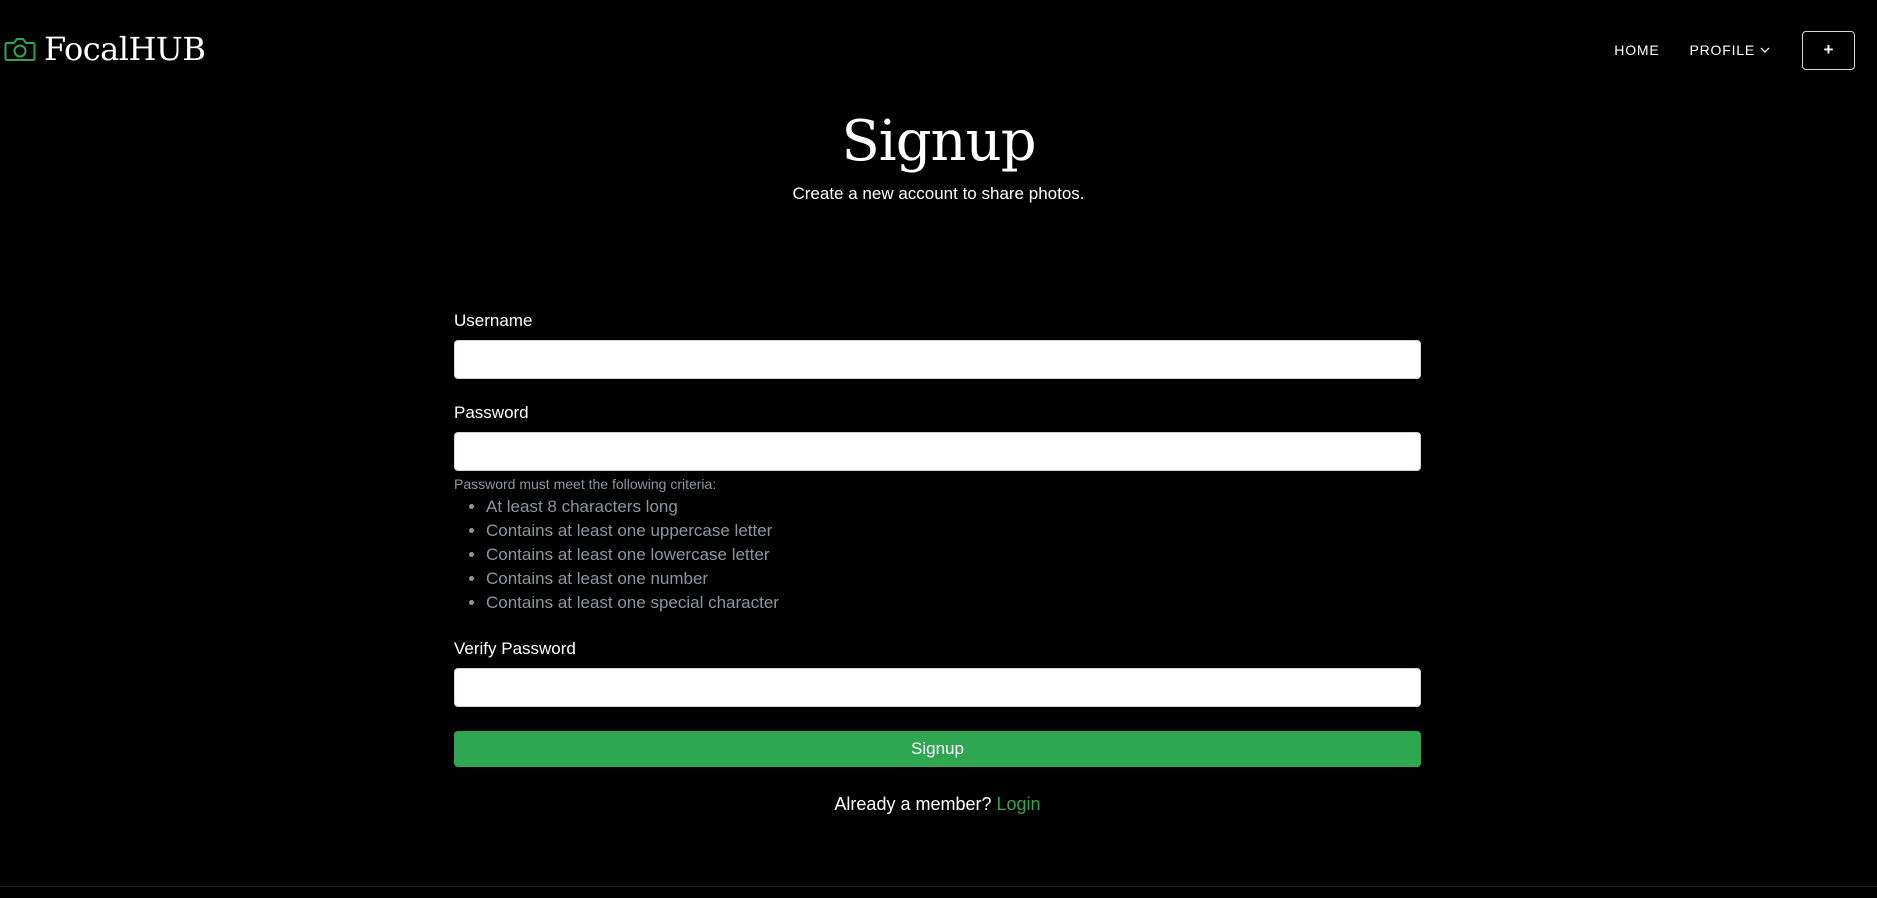 Image resolution: width=1877 pixels, height=898 pixels. Describe the element at coordinates (125, 49) in the screenshot. I see `brand-name: FocalHUB` at that location.